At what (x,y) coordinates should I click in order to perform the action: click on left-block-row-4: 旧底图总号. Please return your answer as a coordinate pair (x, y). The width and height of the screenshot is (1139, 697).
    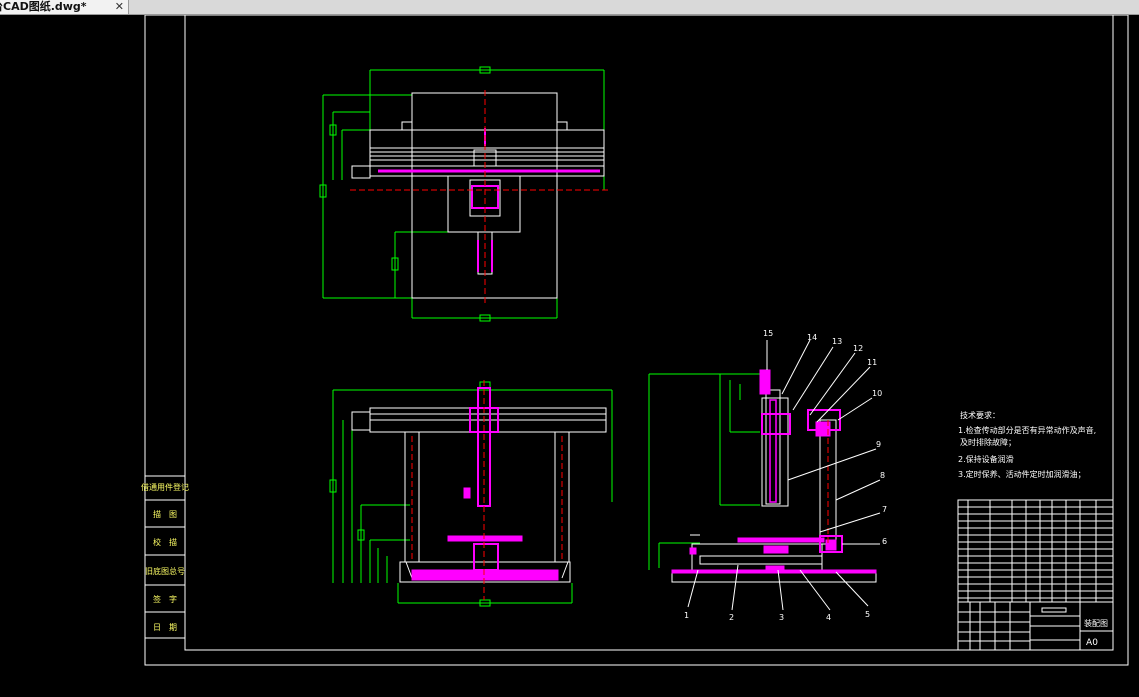
    Looking at the image, I should click on (165, 571).